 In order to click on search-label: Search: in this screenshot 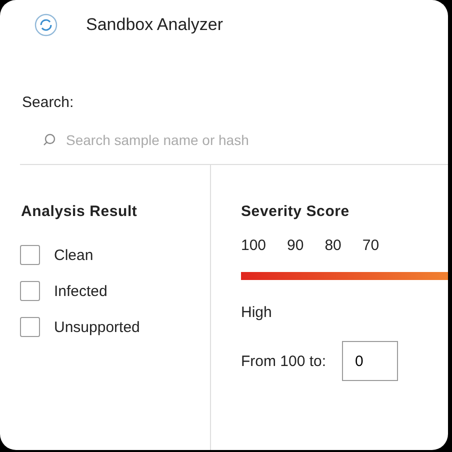, I will do `click(48, 102)`.